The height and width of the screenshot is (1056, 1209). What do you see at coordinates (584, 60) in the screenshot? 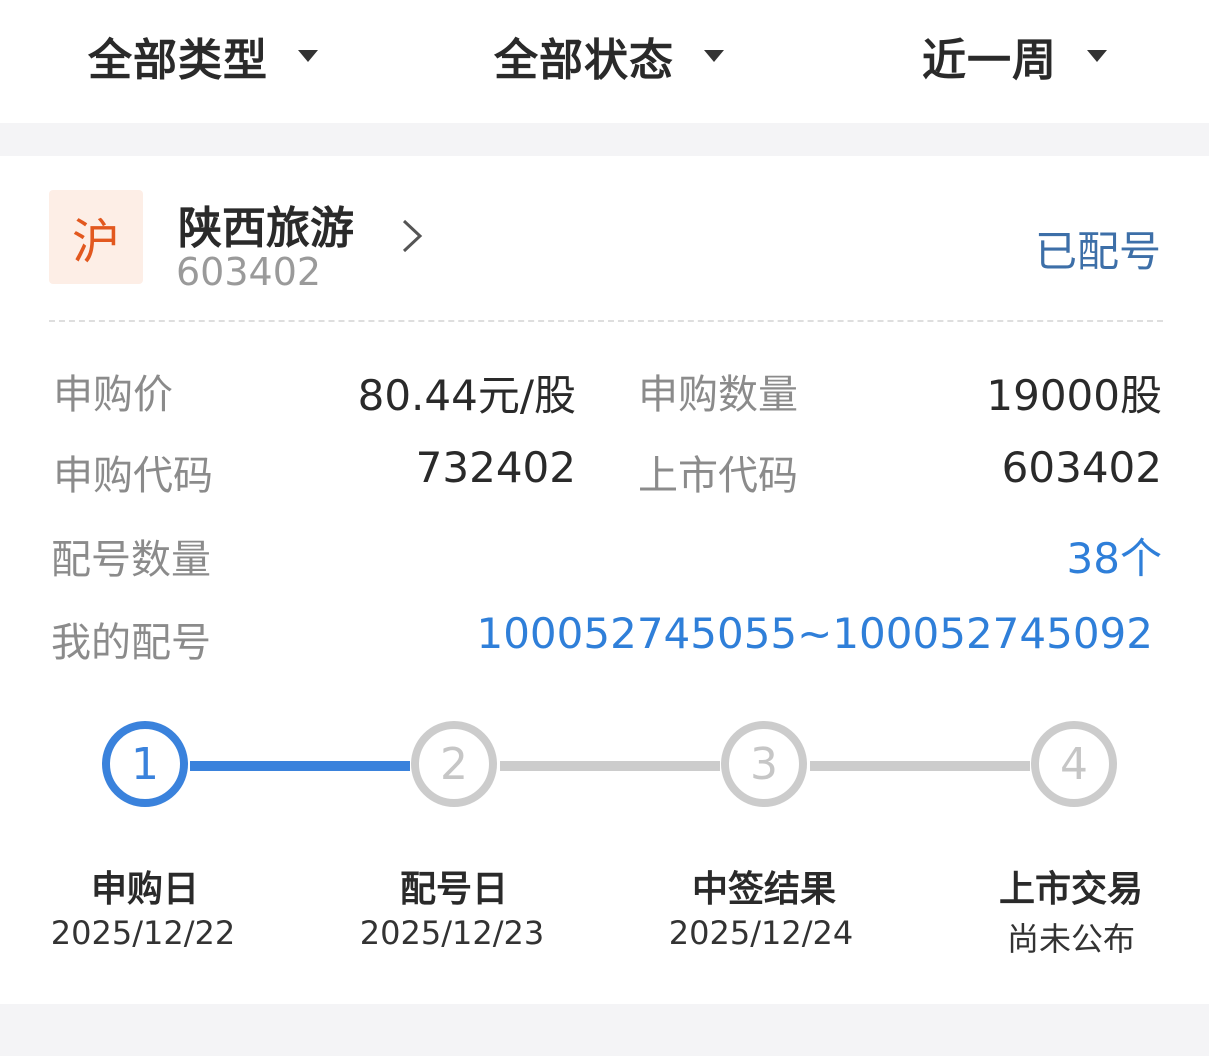
I see `status-filter-label: 全部状态` at bounding box center [584, 60].